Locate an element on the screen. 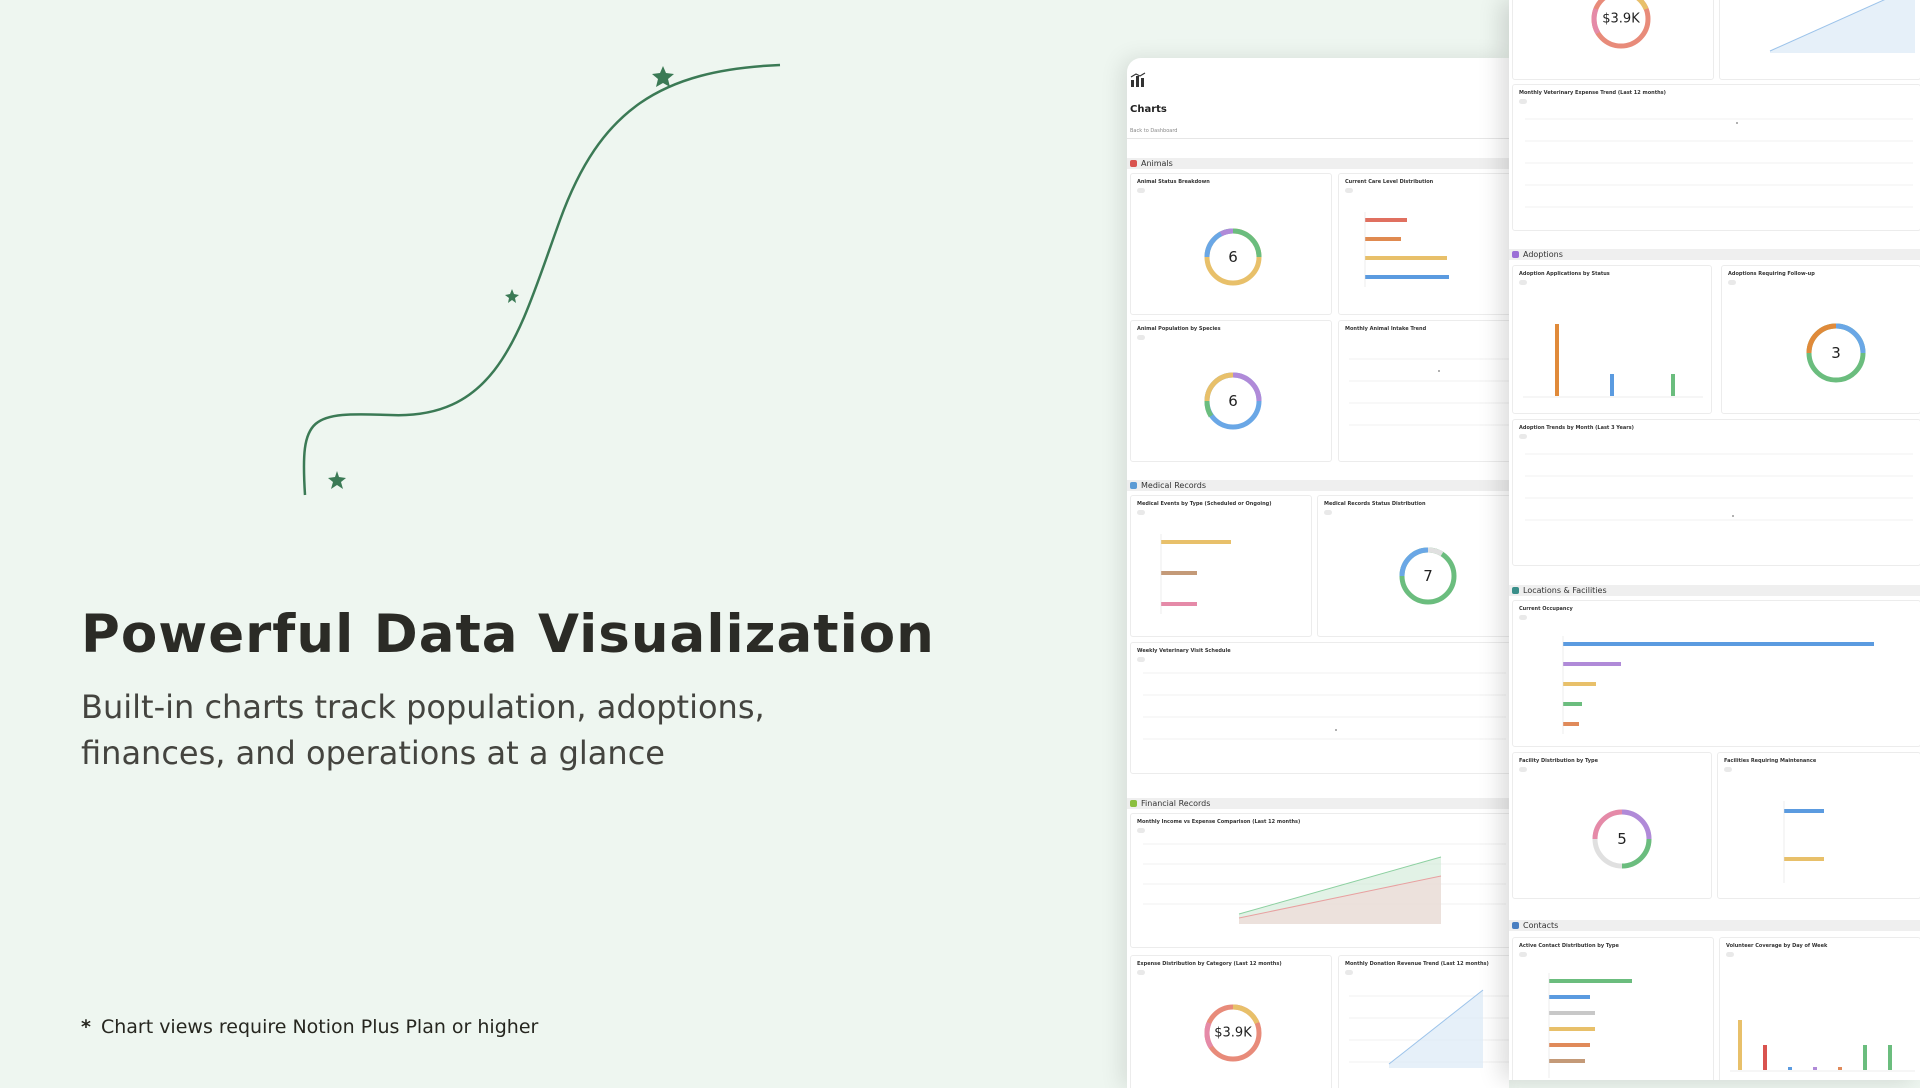 Image resolution: width=1920 pixels, height=1088 pixels. chart-card-adoption-status: Adoption Applications by Status is located at coordinates (1612, 339).